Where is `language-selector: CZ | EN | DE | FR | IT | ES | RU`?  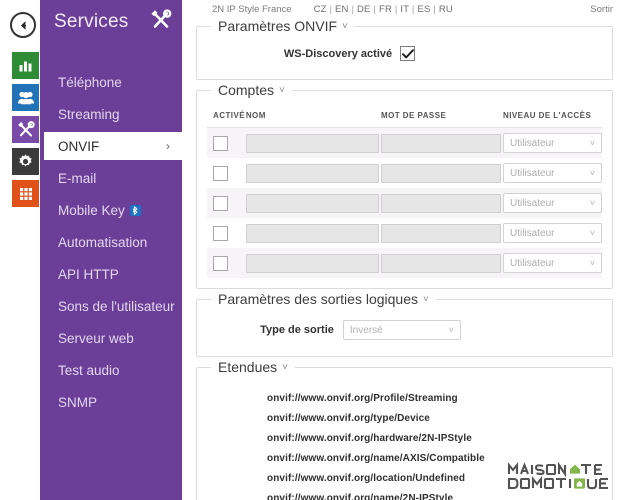 language-selector: CZ | EN | DE | FR | IT | ES | RU is located at coordinates (383, 9).